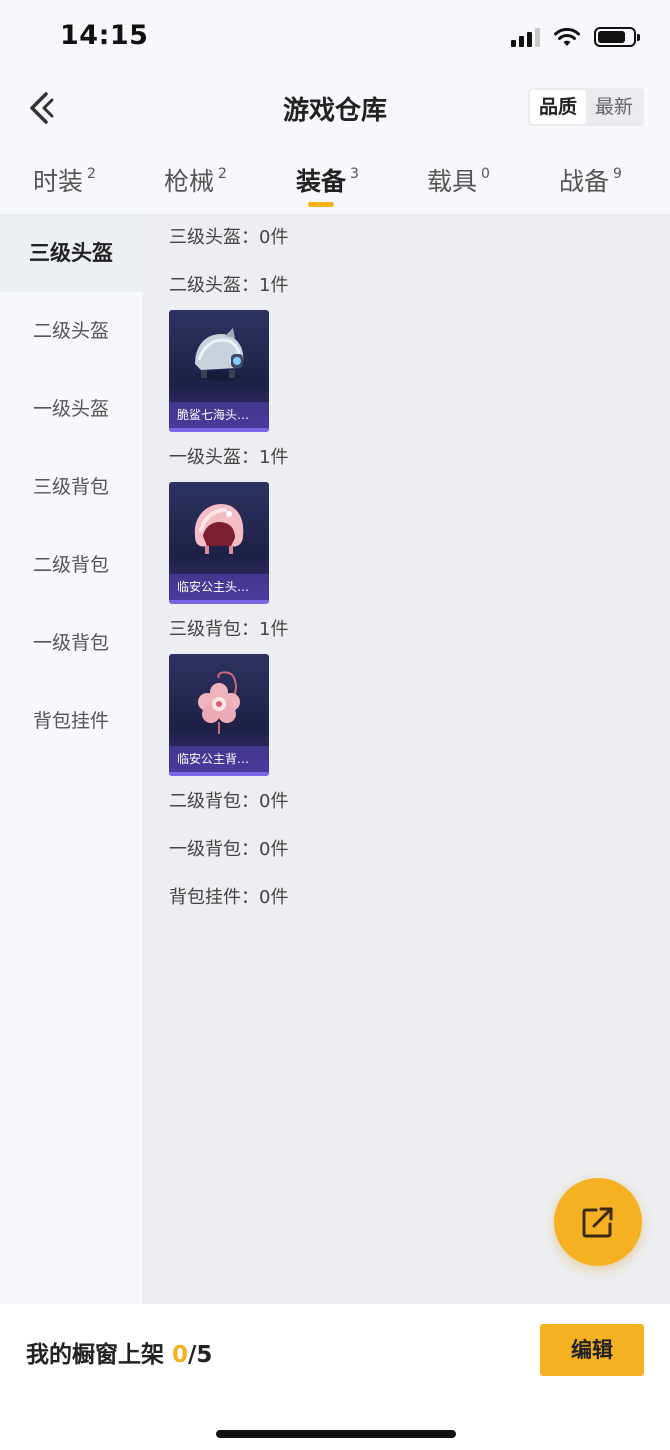 This screenshot has height=1450, width=670. Describe the element at coordinates (229, 629) in the screenshot. I see `section-label: 三级背包：1件` at that location.